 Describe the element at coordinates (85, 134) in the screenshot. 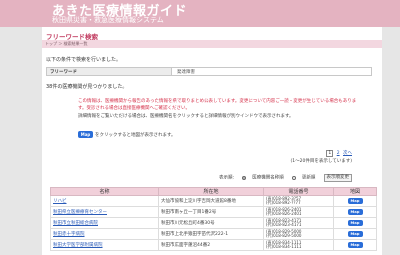

I see `map-legend-button: Map` at that location.